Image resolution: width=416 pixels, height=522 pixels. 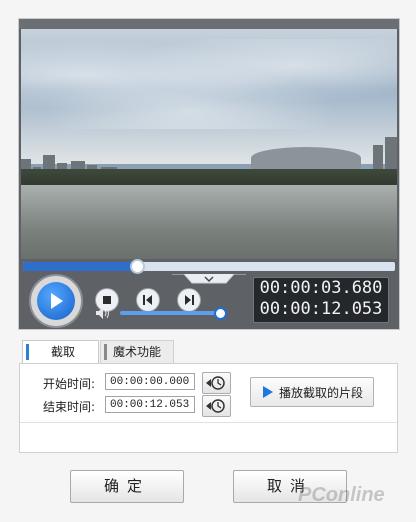 I want to click on next-frame-icon, so click(x=189, y=300).